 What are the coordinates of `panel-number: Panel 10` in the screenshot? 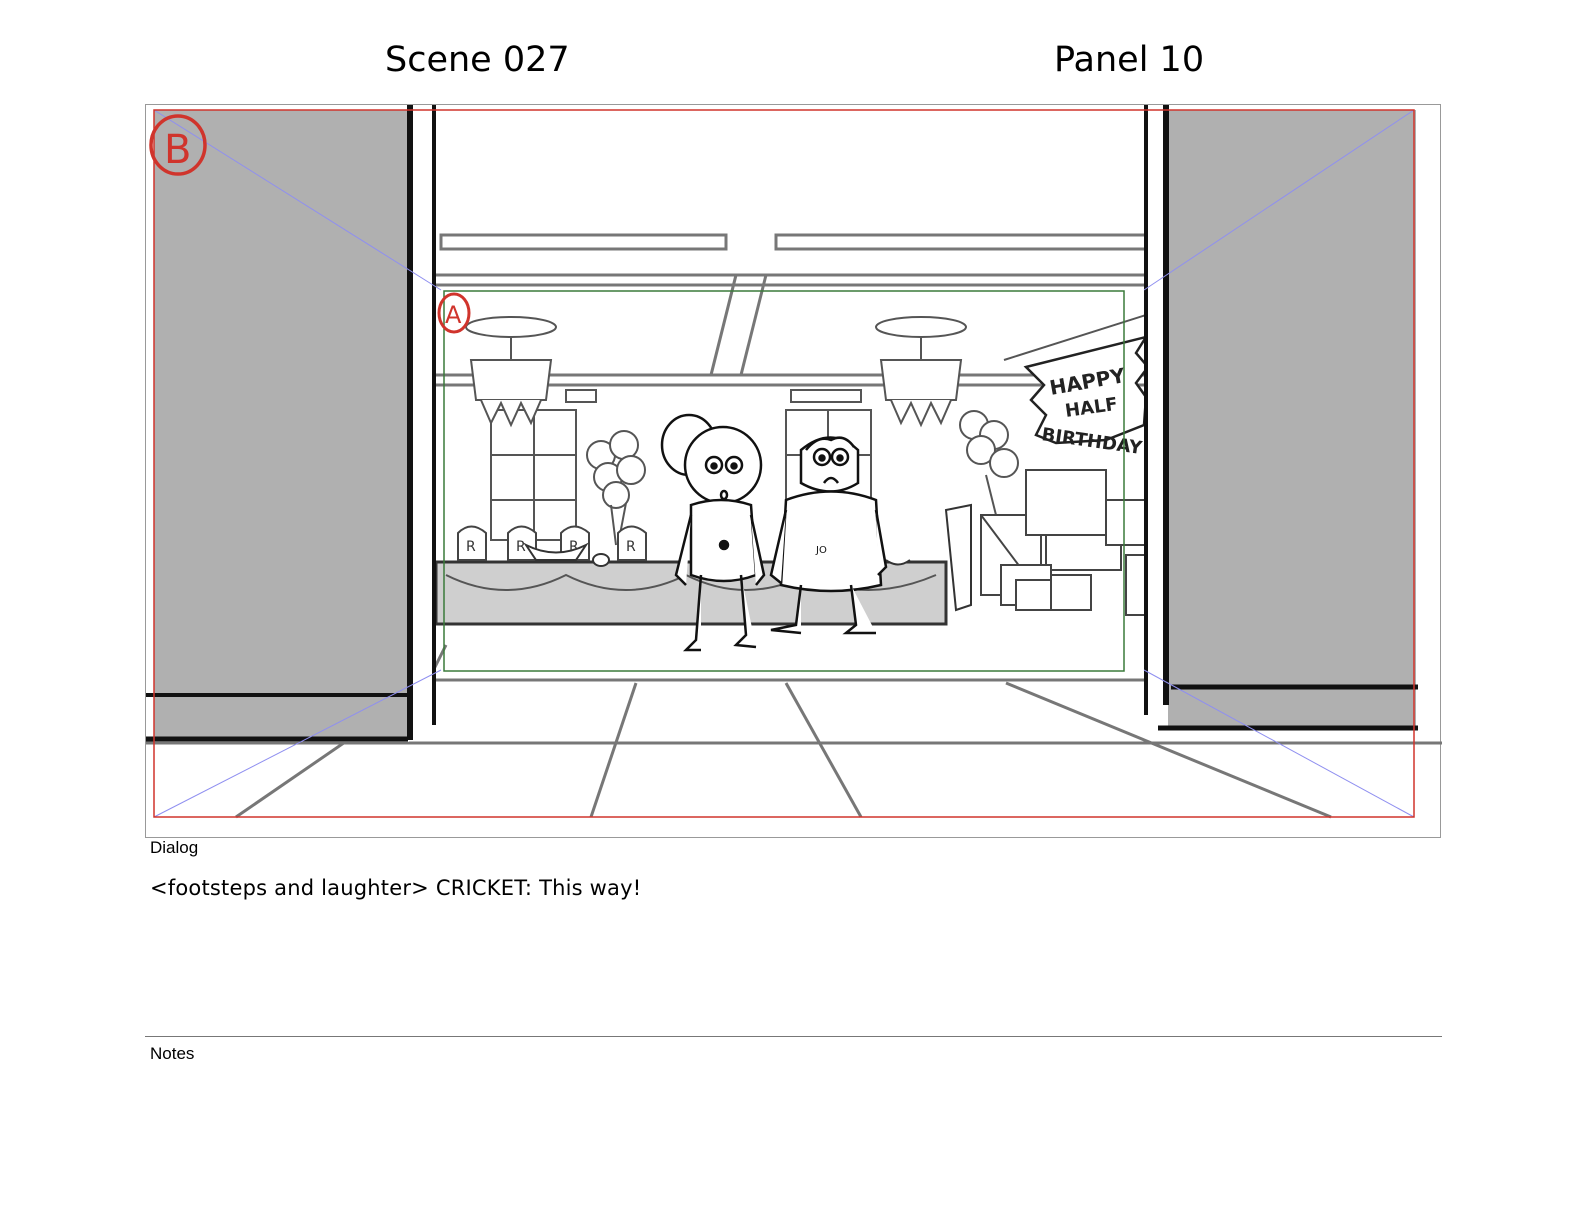 It's located at (1129, 60).